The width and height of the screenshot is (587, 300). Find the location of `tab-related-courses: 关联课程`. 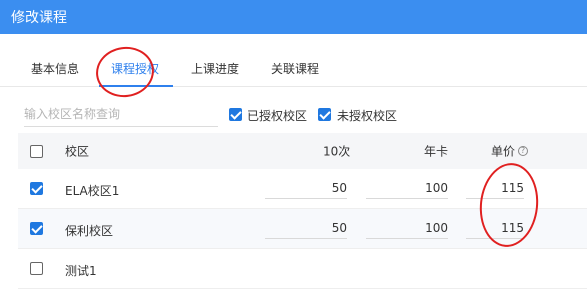

tab-related-courses: 关联课程 is located at coordinates (295, 68).